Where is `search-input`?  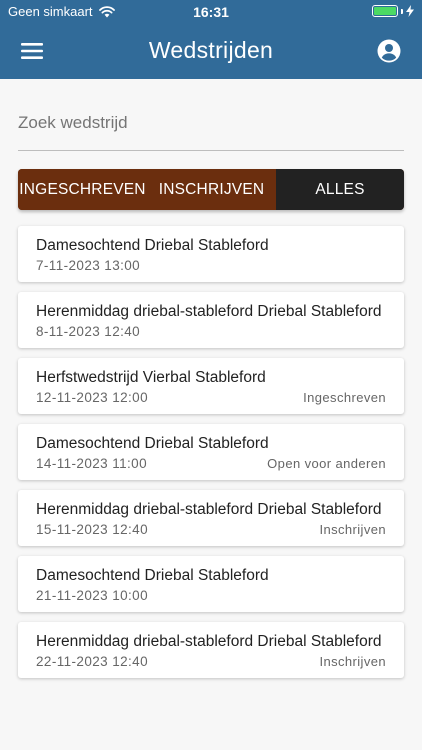 search-input is located at coordinates (211, 123).